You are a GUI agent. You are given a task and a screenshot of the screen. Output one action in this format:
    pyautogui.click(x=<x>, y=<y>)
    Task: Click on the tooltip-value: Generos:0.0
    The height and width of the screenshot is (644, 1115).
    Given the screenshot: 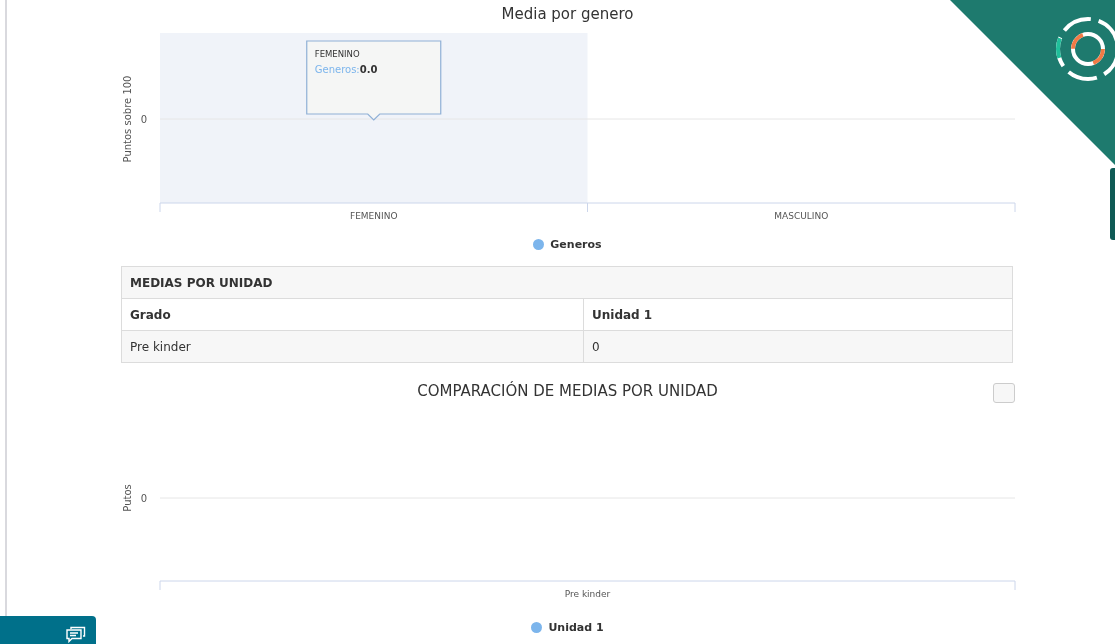 What is the action you would take?
    pyautogui.click(x=346, y=69)
    